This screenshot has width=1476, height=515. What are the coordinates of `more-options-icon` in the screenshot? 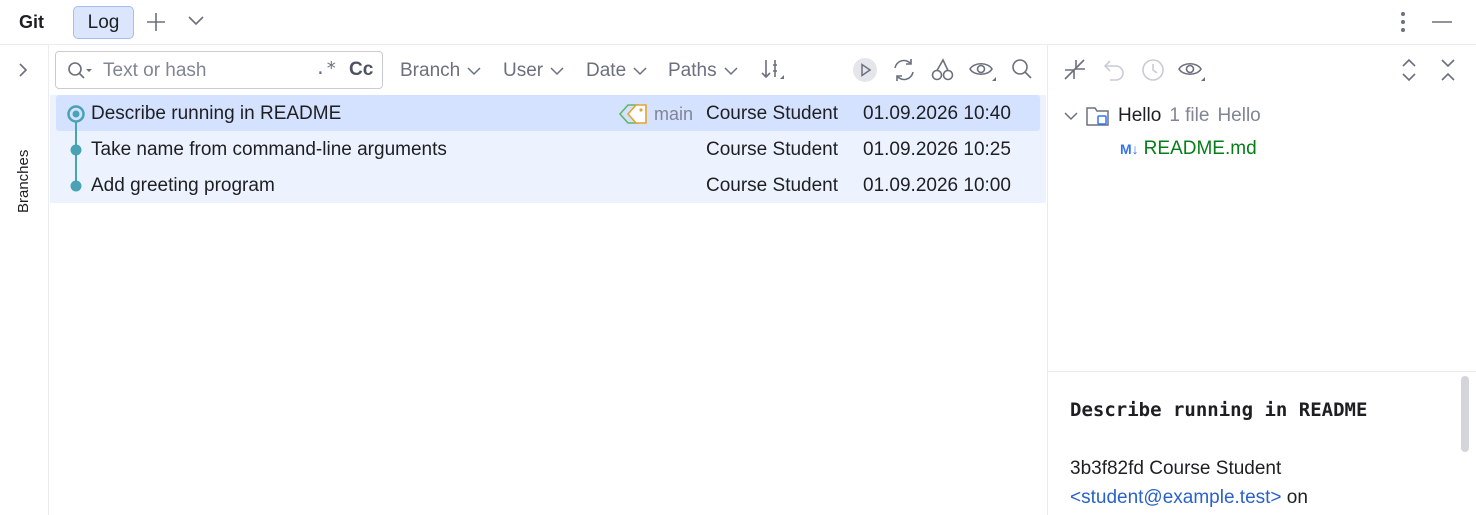 It's located at (1403, 22).